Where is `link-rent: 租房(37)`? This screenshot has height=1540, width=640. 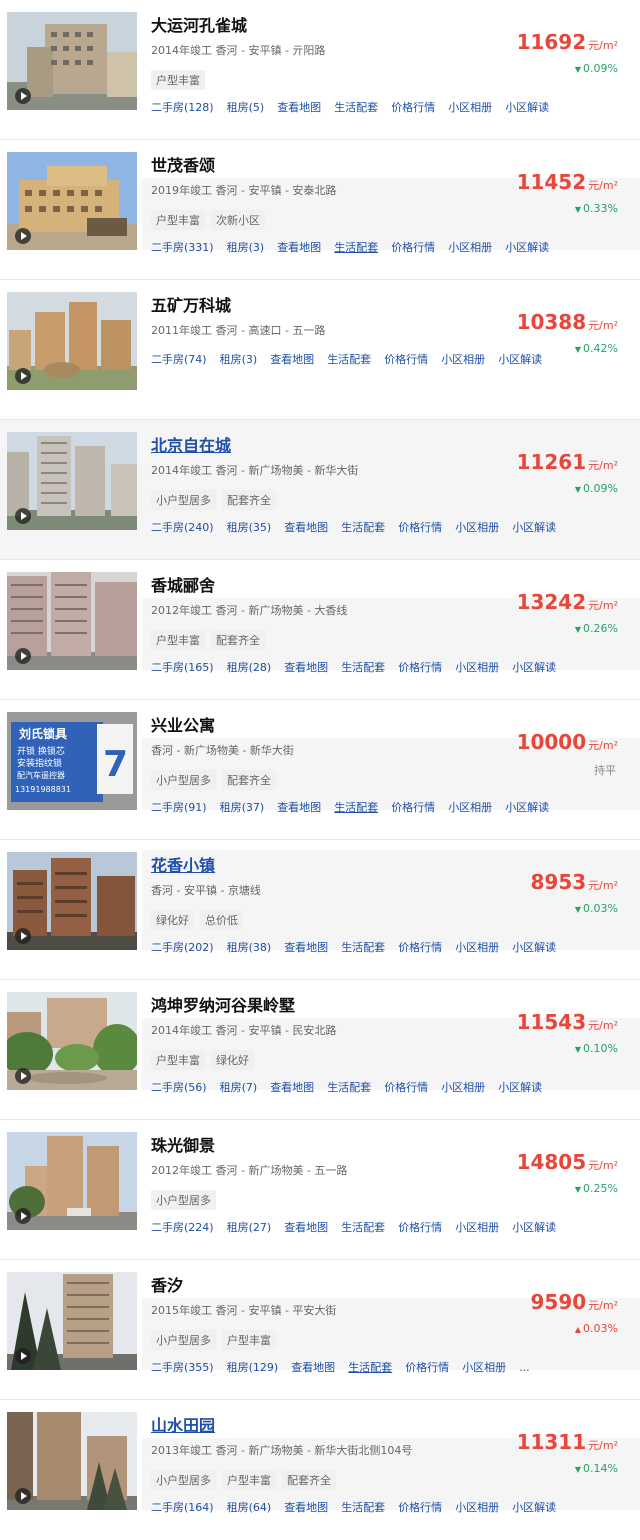
link-rent: 租房(37) is located at coordinates (242, 807).